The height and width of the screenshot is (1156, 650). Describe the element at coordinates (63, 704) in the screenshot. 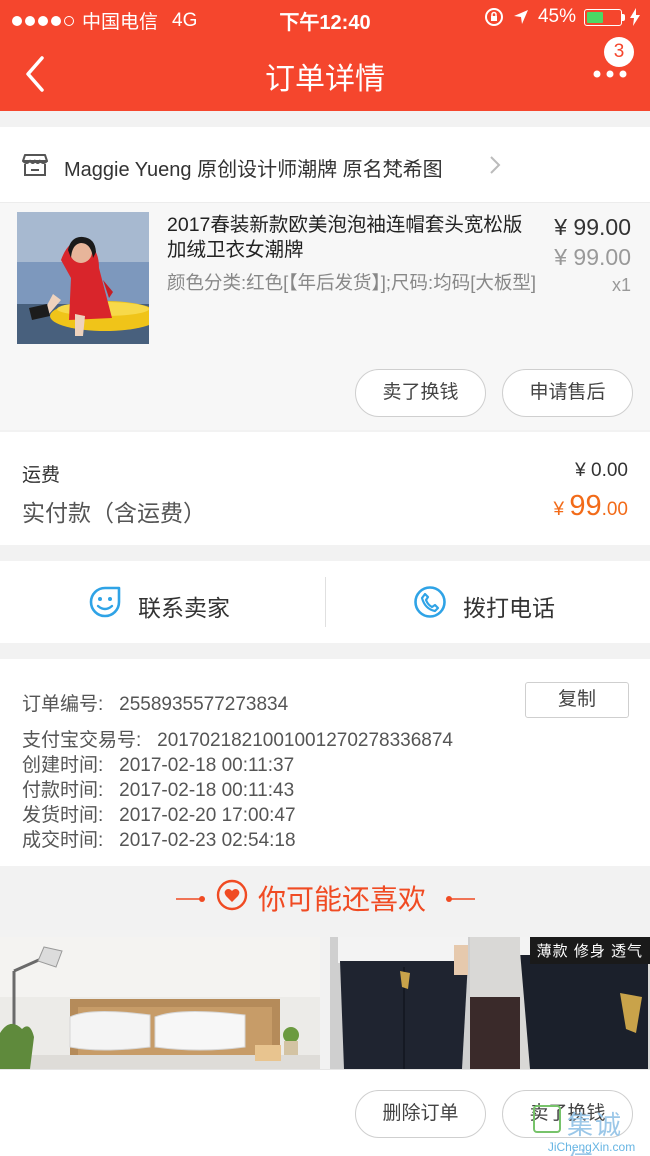

I see `order-number-label: 订单编号:` at that location.